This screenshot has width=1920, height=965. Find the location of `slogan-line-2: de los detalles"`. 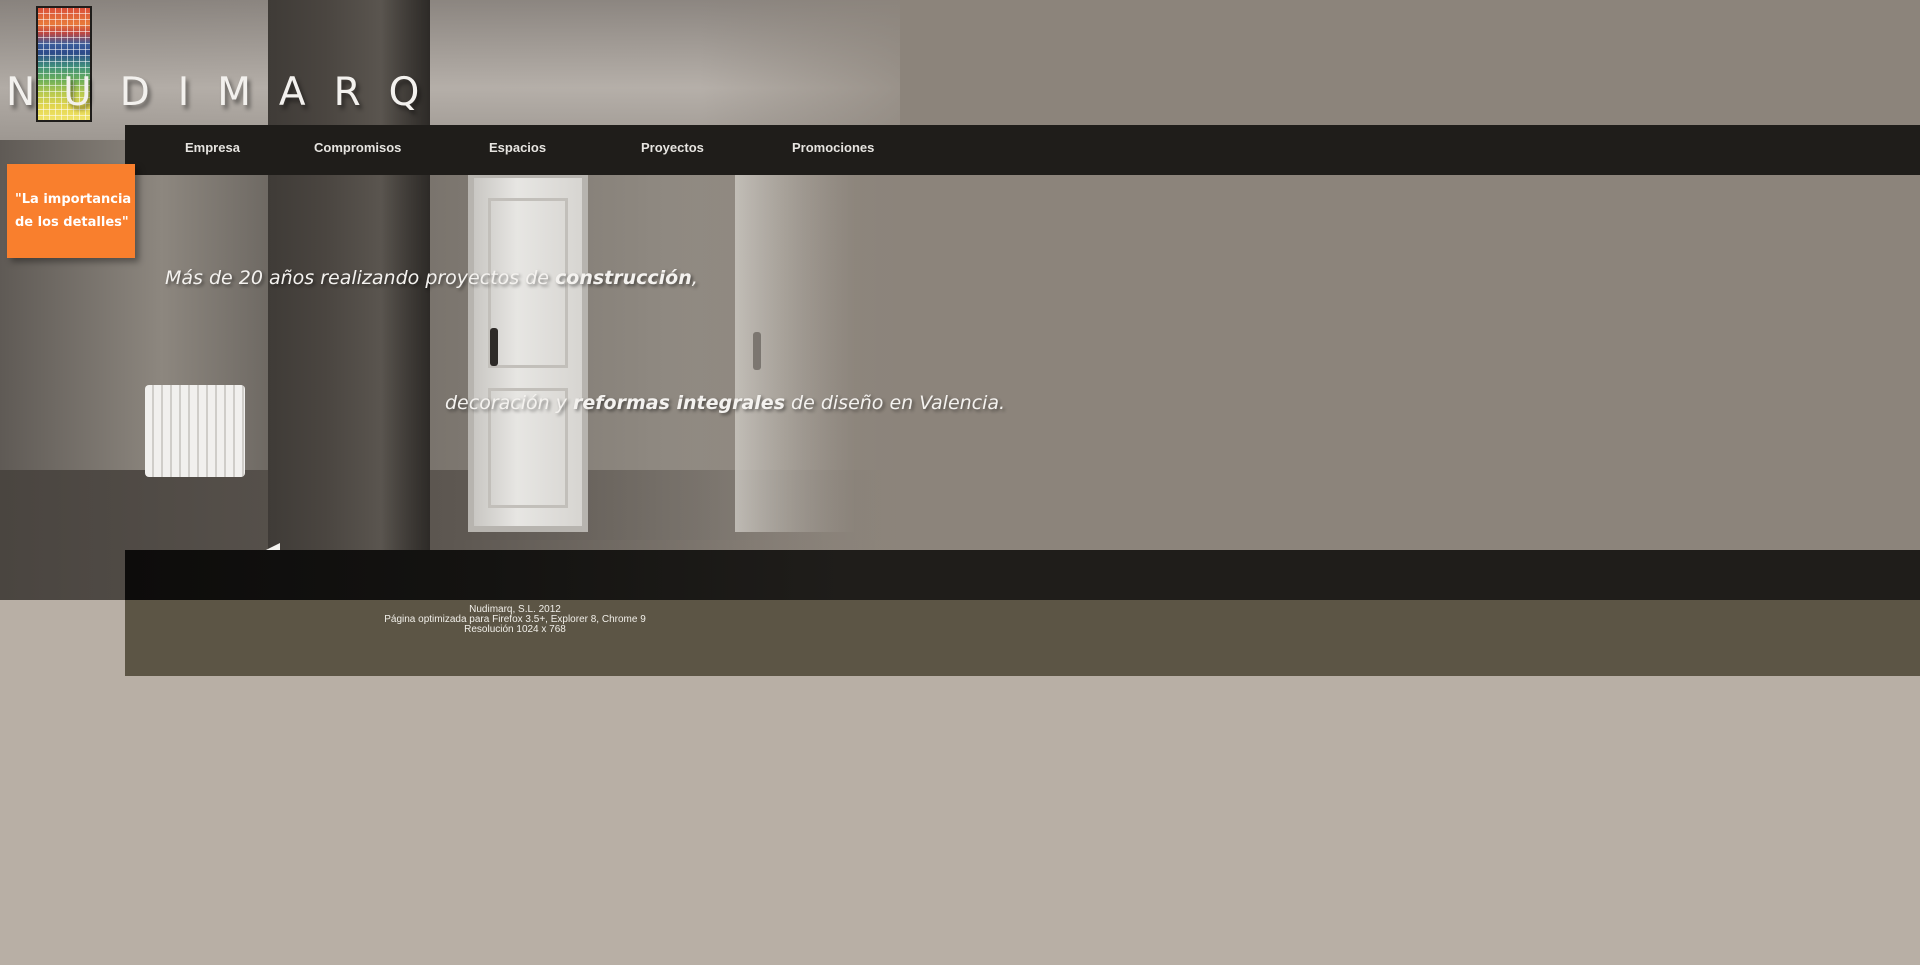

slogan-line-2: de los detalles" is located at coordinates (72, 222).